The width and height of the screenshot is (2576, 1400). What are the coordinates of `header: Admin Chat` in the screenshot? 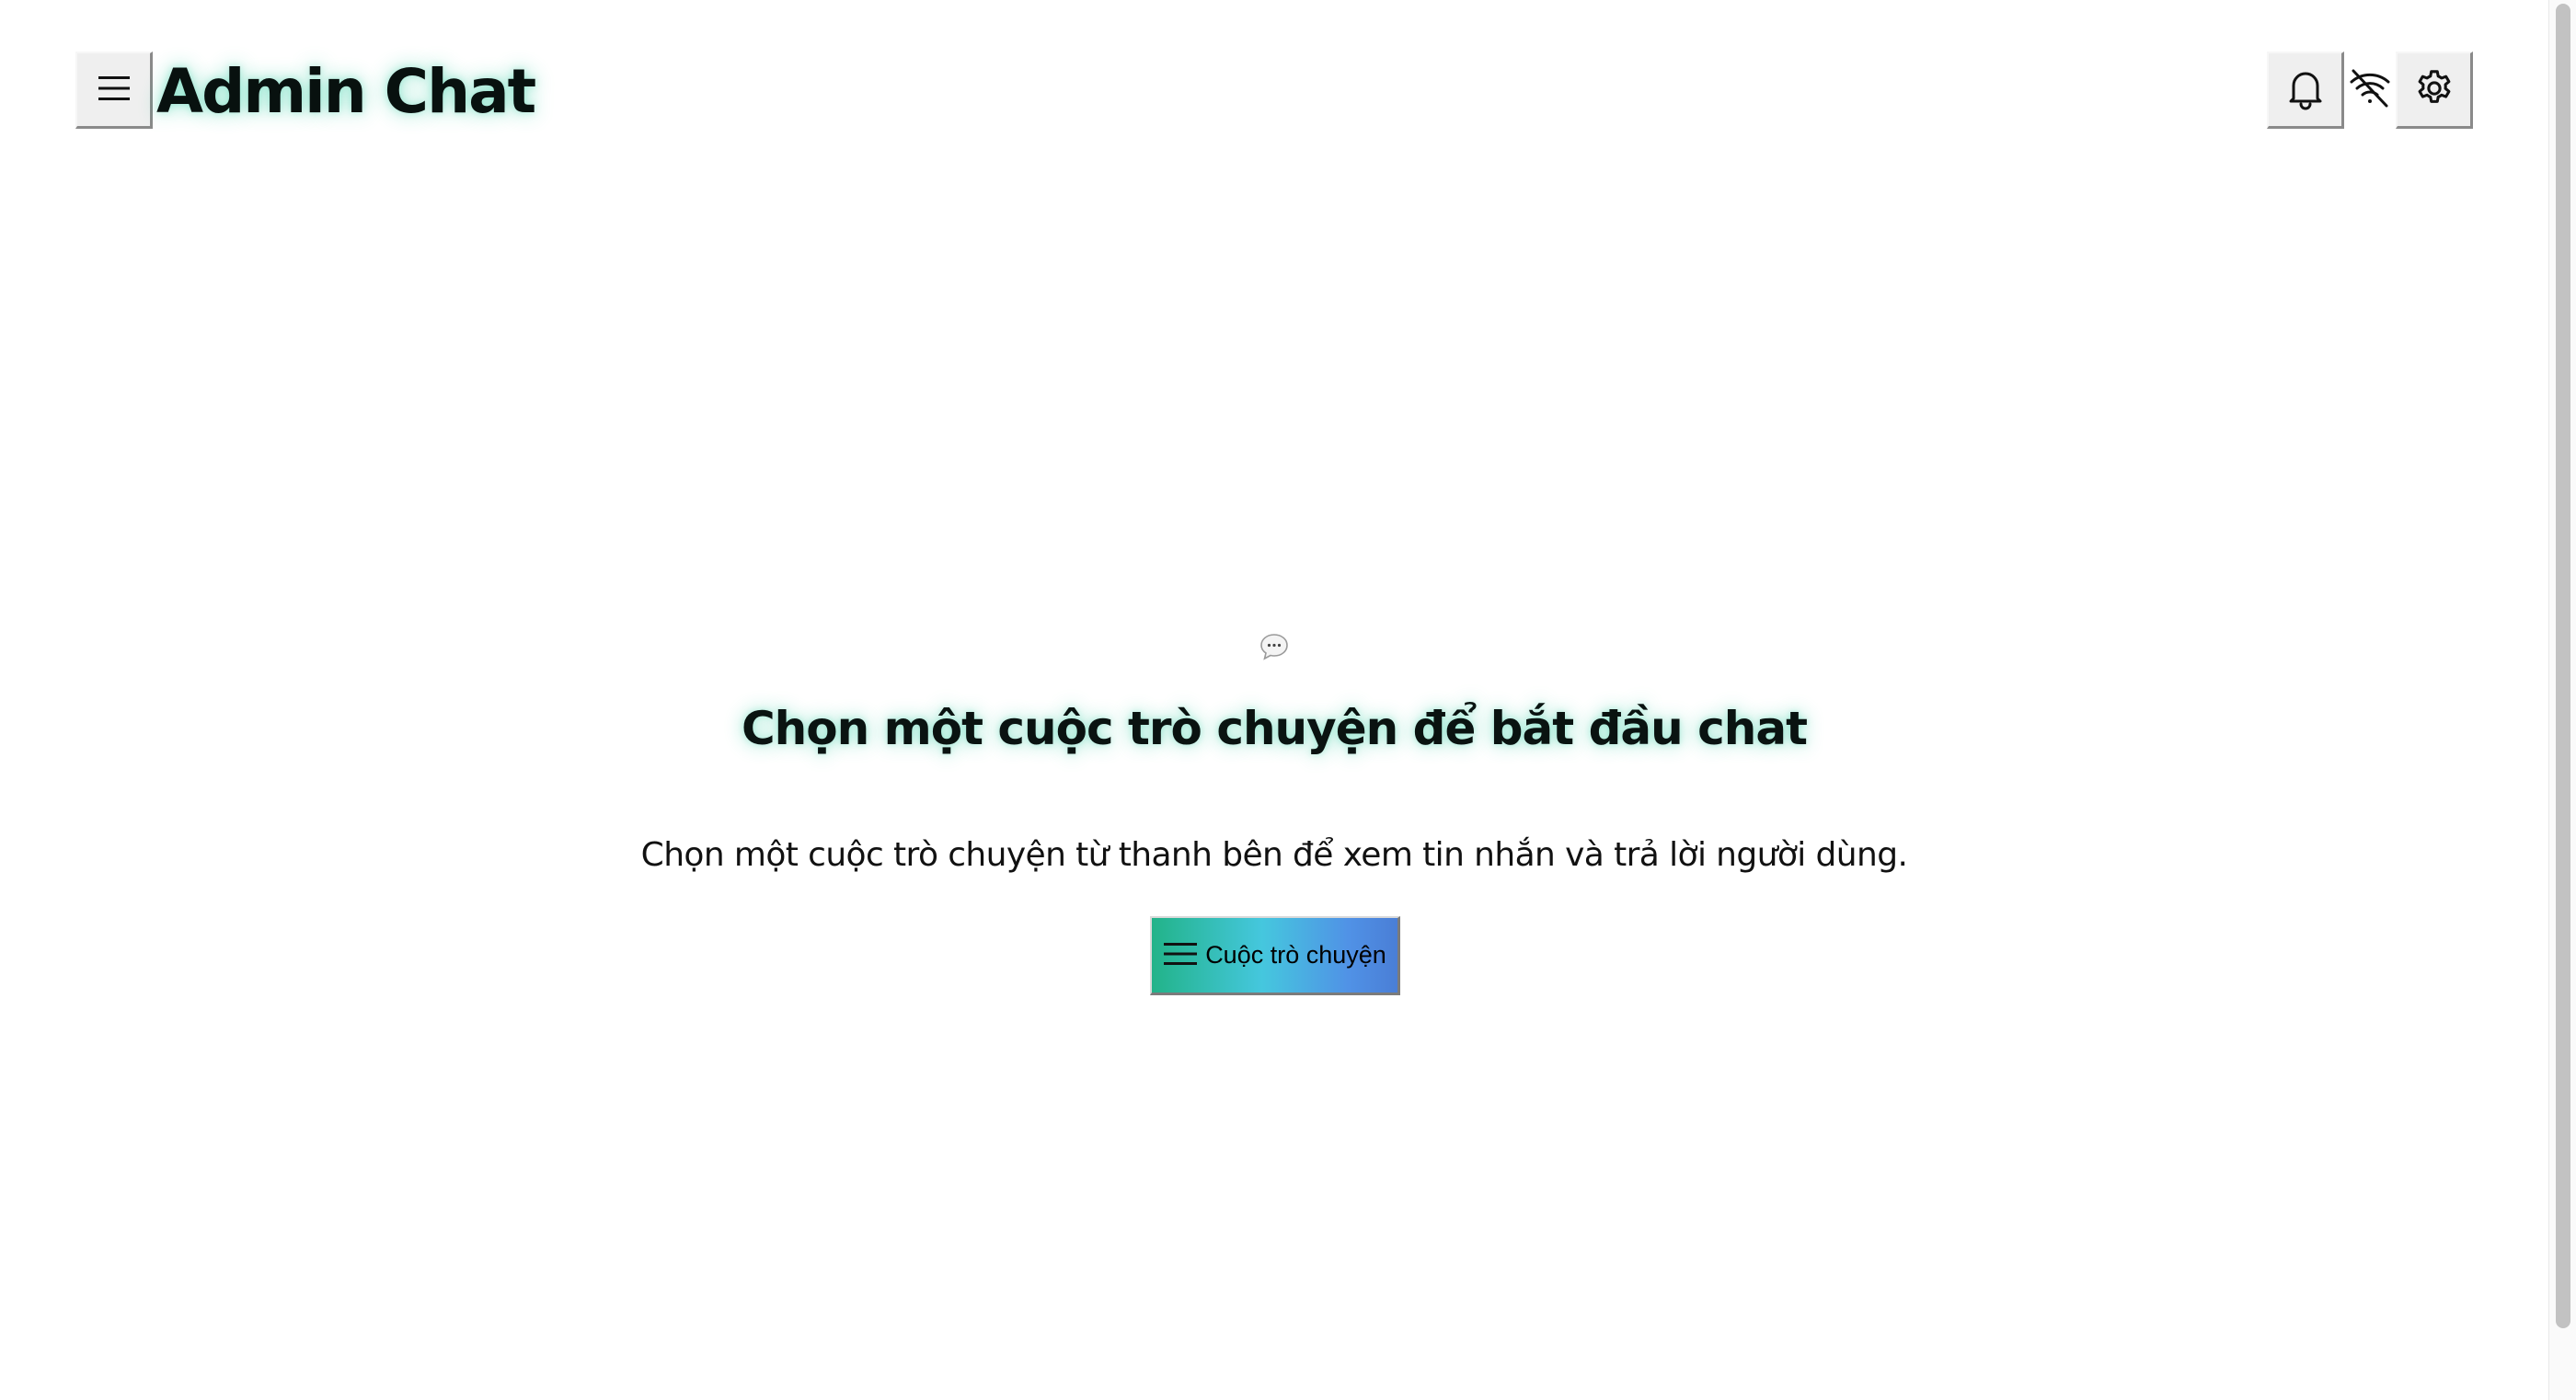 It's located at (1276, 92).